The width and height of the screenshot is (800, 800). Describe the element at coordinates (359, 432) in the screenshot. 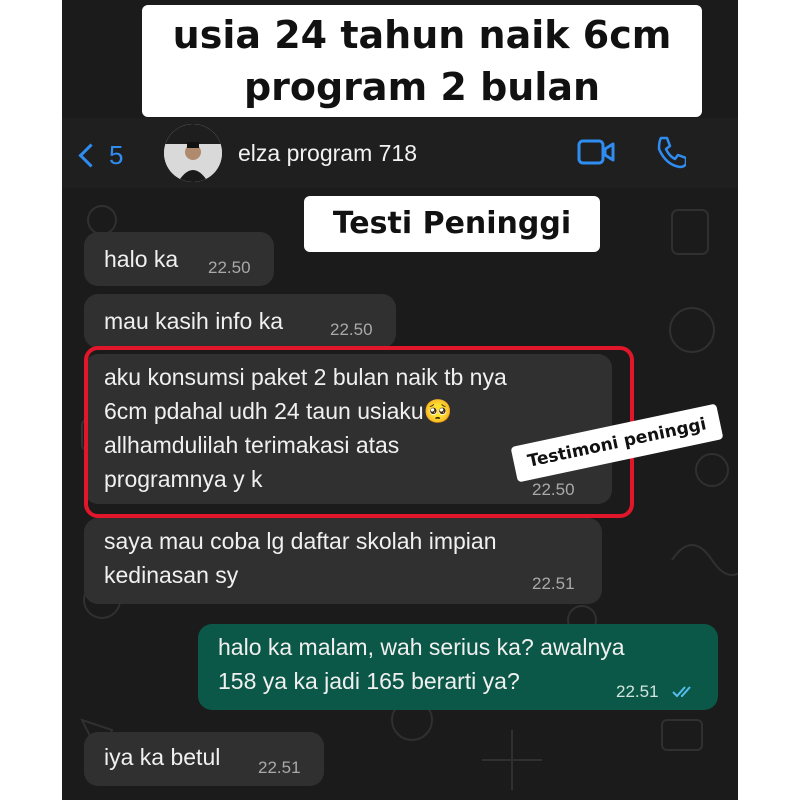

I see `highlight-border` at that location.